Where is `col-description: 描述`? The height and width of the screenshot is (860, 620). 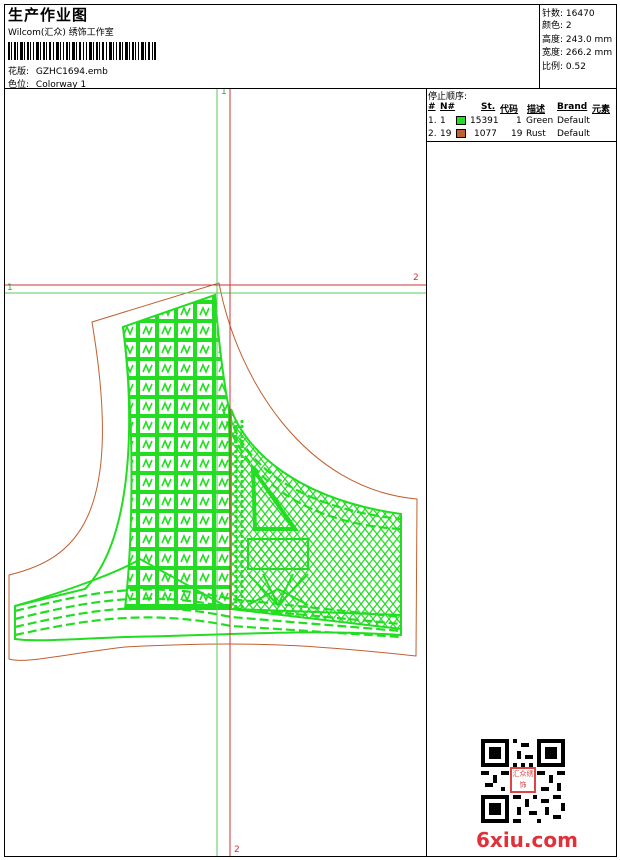
col-description: 描述 is located at coordinates (536, 110).